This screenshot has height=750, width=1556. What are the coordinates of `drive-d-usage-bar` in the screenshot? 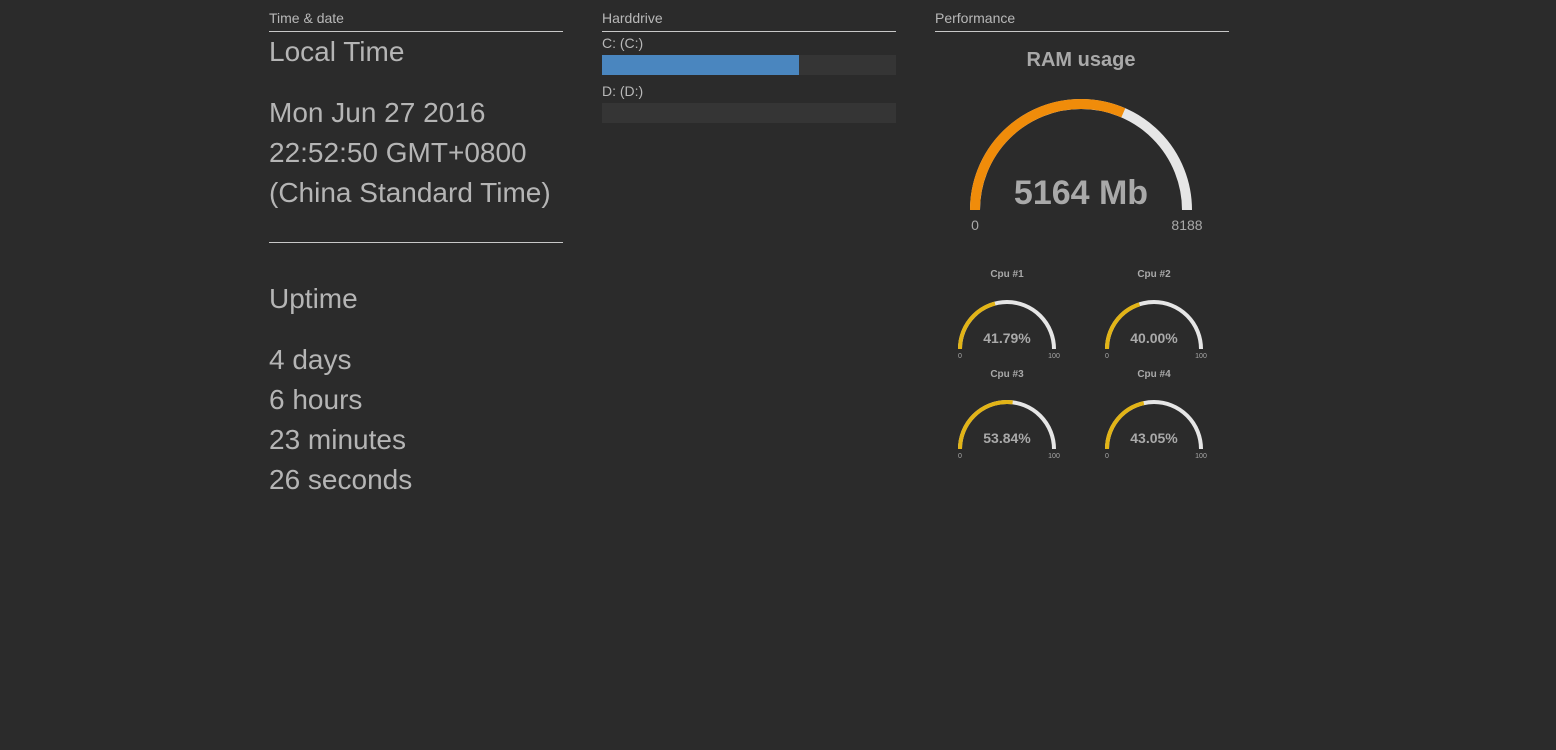 It's located at (749, 113).